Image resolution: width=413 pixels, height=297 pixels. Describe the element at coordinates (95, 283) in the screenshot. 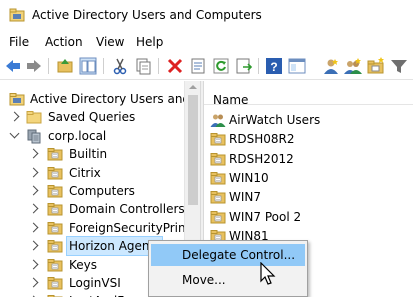

I see `tree-item-label: LoginVSI` at that location.